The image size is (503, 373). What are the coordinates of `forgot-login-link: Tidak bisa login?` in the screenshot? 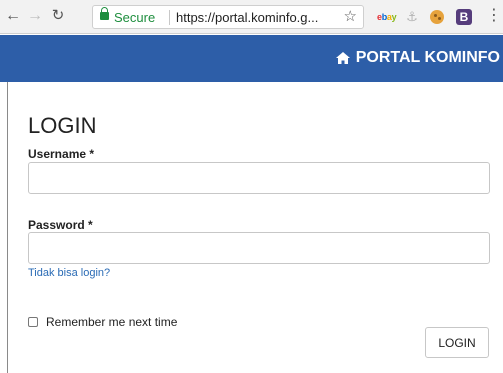 It's located at (69, 273).